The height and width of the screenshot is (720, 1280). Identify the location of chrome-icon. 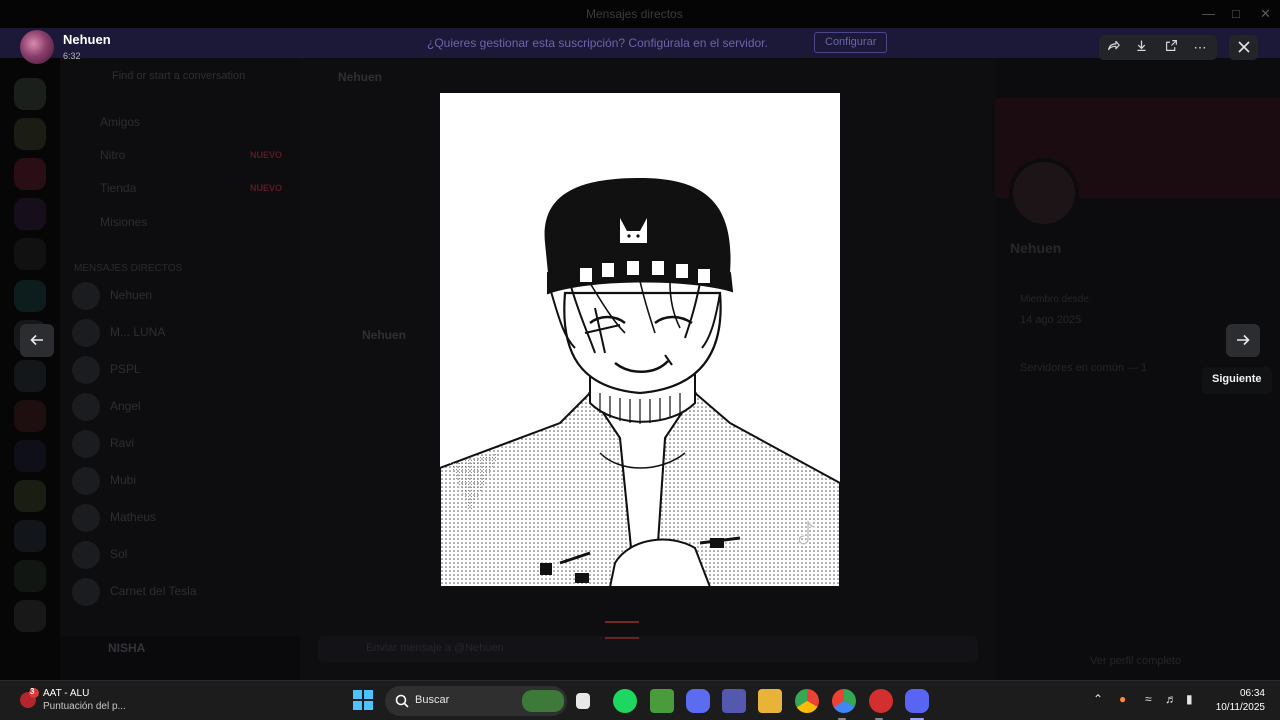
(807, 701).